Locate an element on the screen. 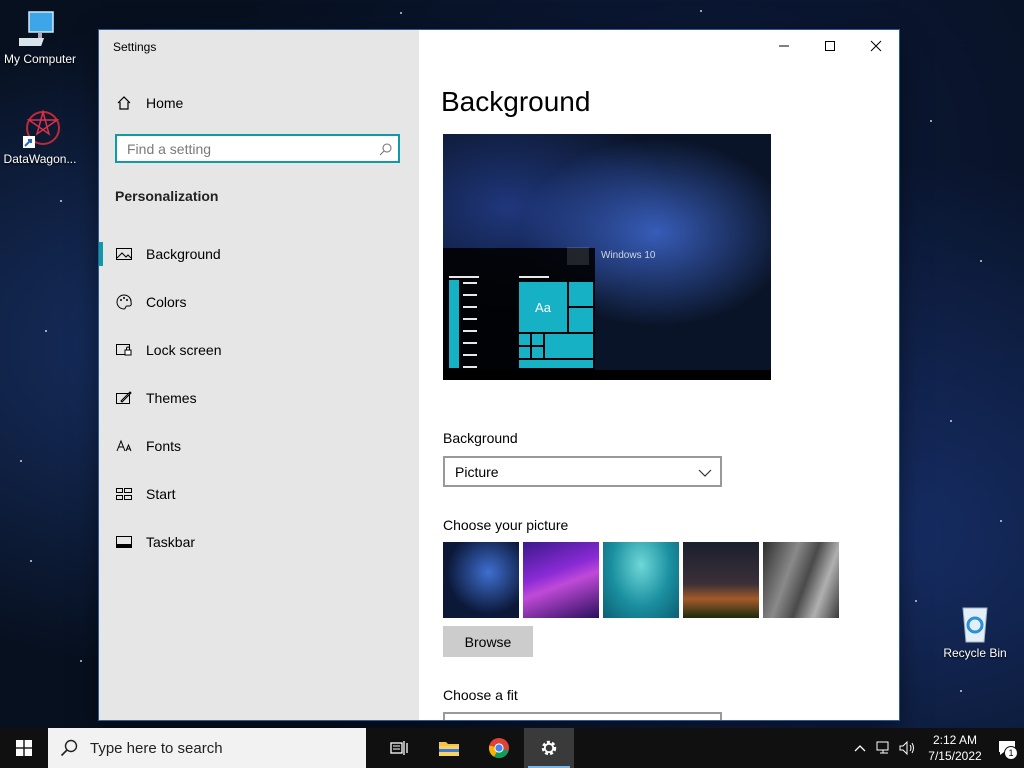 The image size is (1024, 768). maximize-button is located at coordinates (830, 46).